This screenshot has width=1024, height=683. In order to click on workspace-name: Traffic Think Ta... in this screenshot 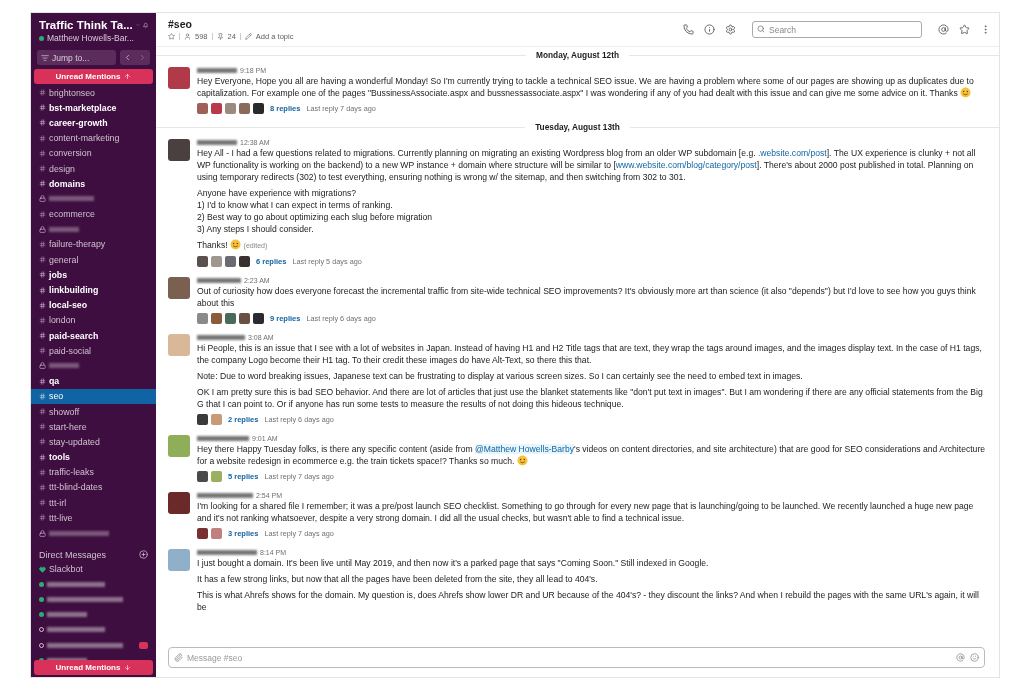, I will do `click(86, 25)`.